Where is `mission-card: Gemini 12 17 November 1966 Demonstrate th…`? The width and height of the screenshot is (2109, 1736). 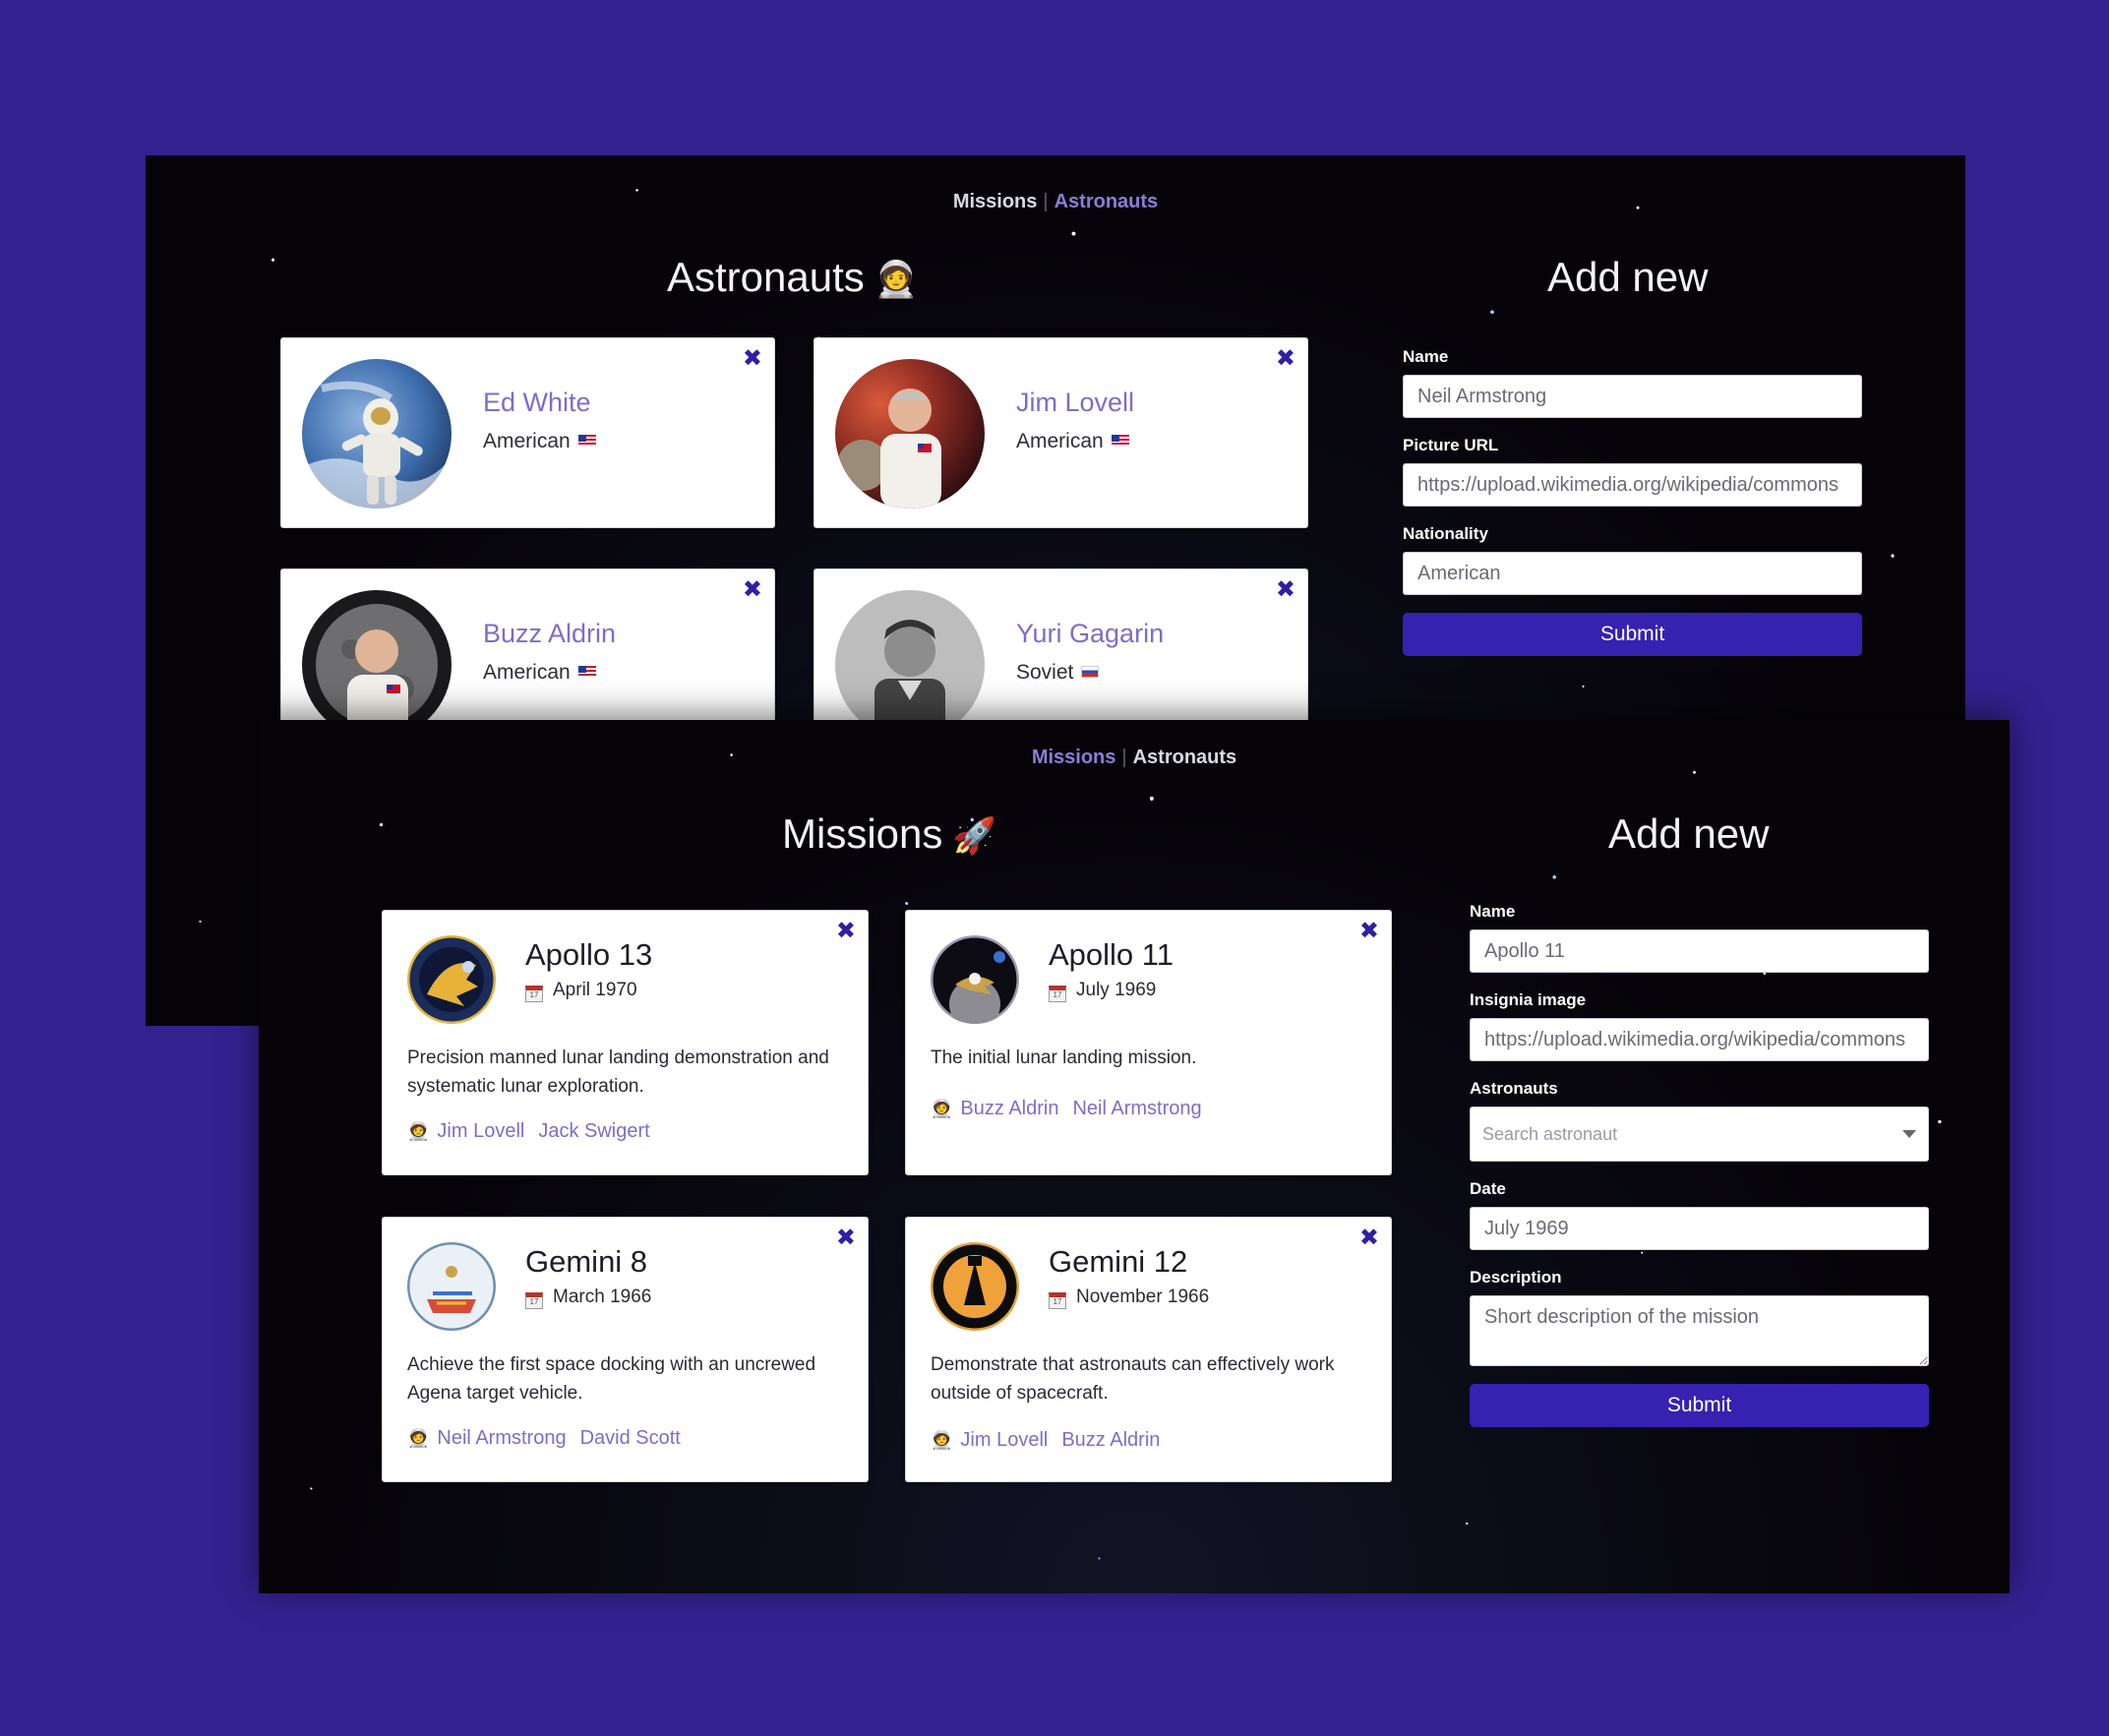
mission-card: Gemini 12 17 November 1966 Demonstrate th… is located at coordinates (1148, 1349).